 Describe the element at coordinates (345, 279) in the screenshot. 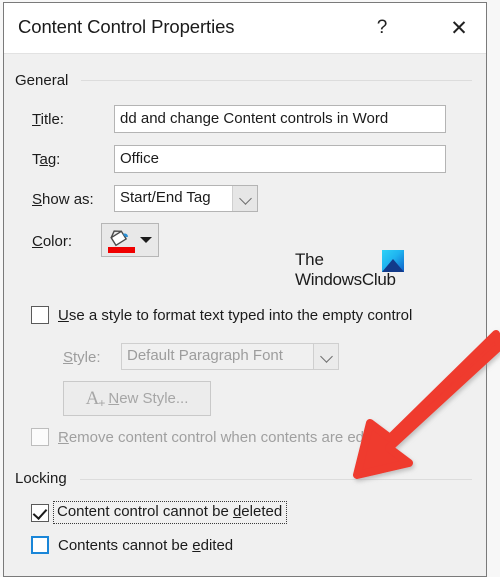

I see `watermark-line-2: WindowsClub` at that location.